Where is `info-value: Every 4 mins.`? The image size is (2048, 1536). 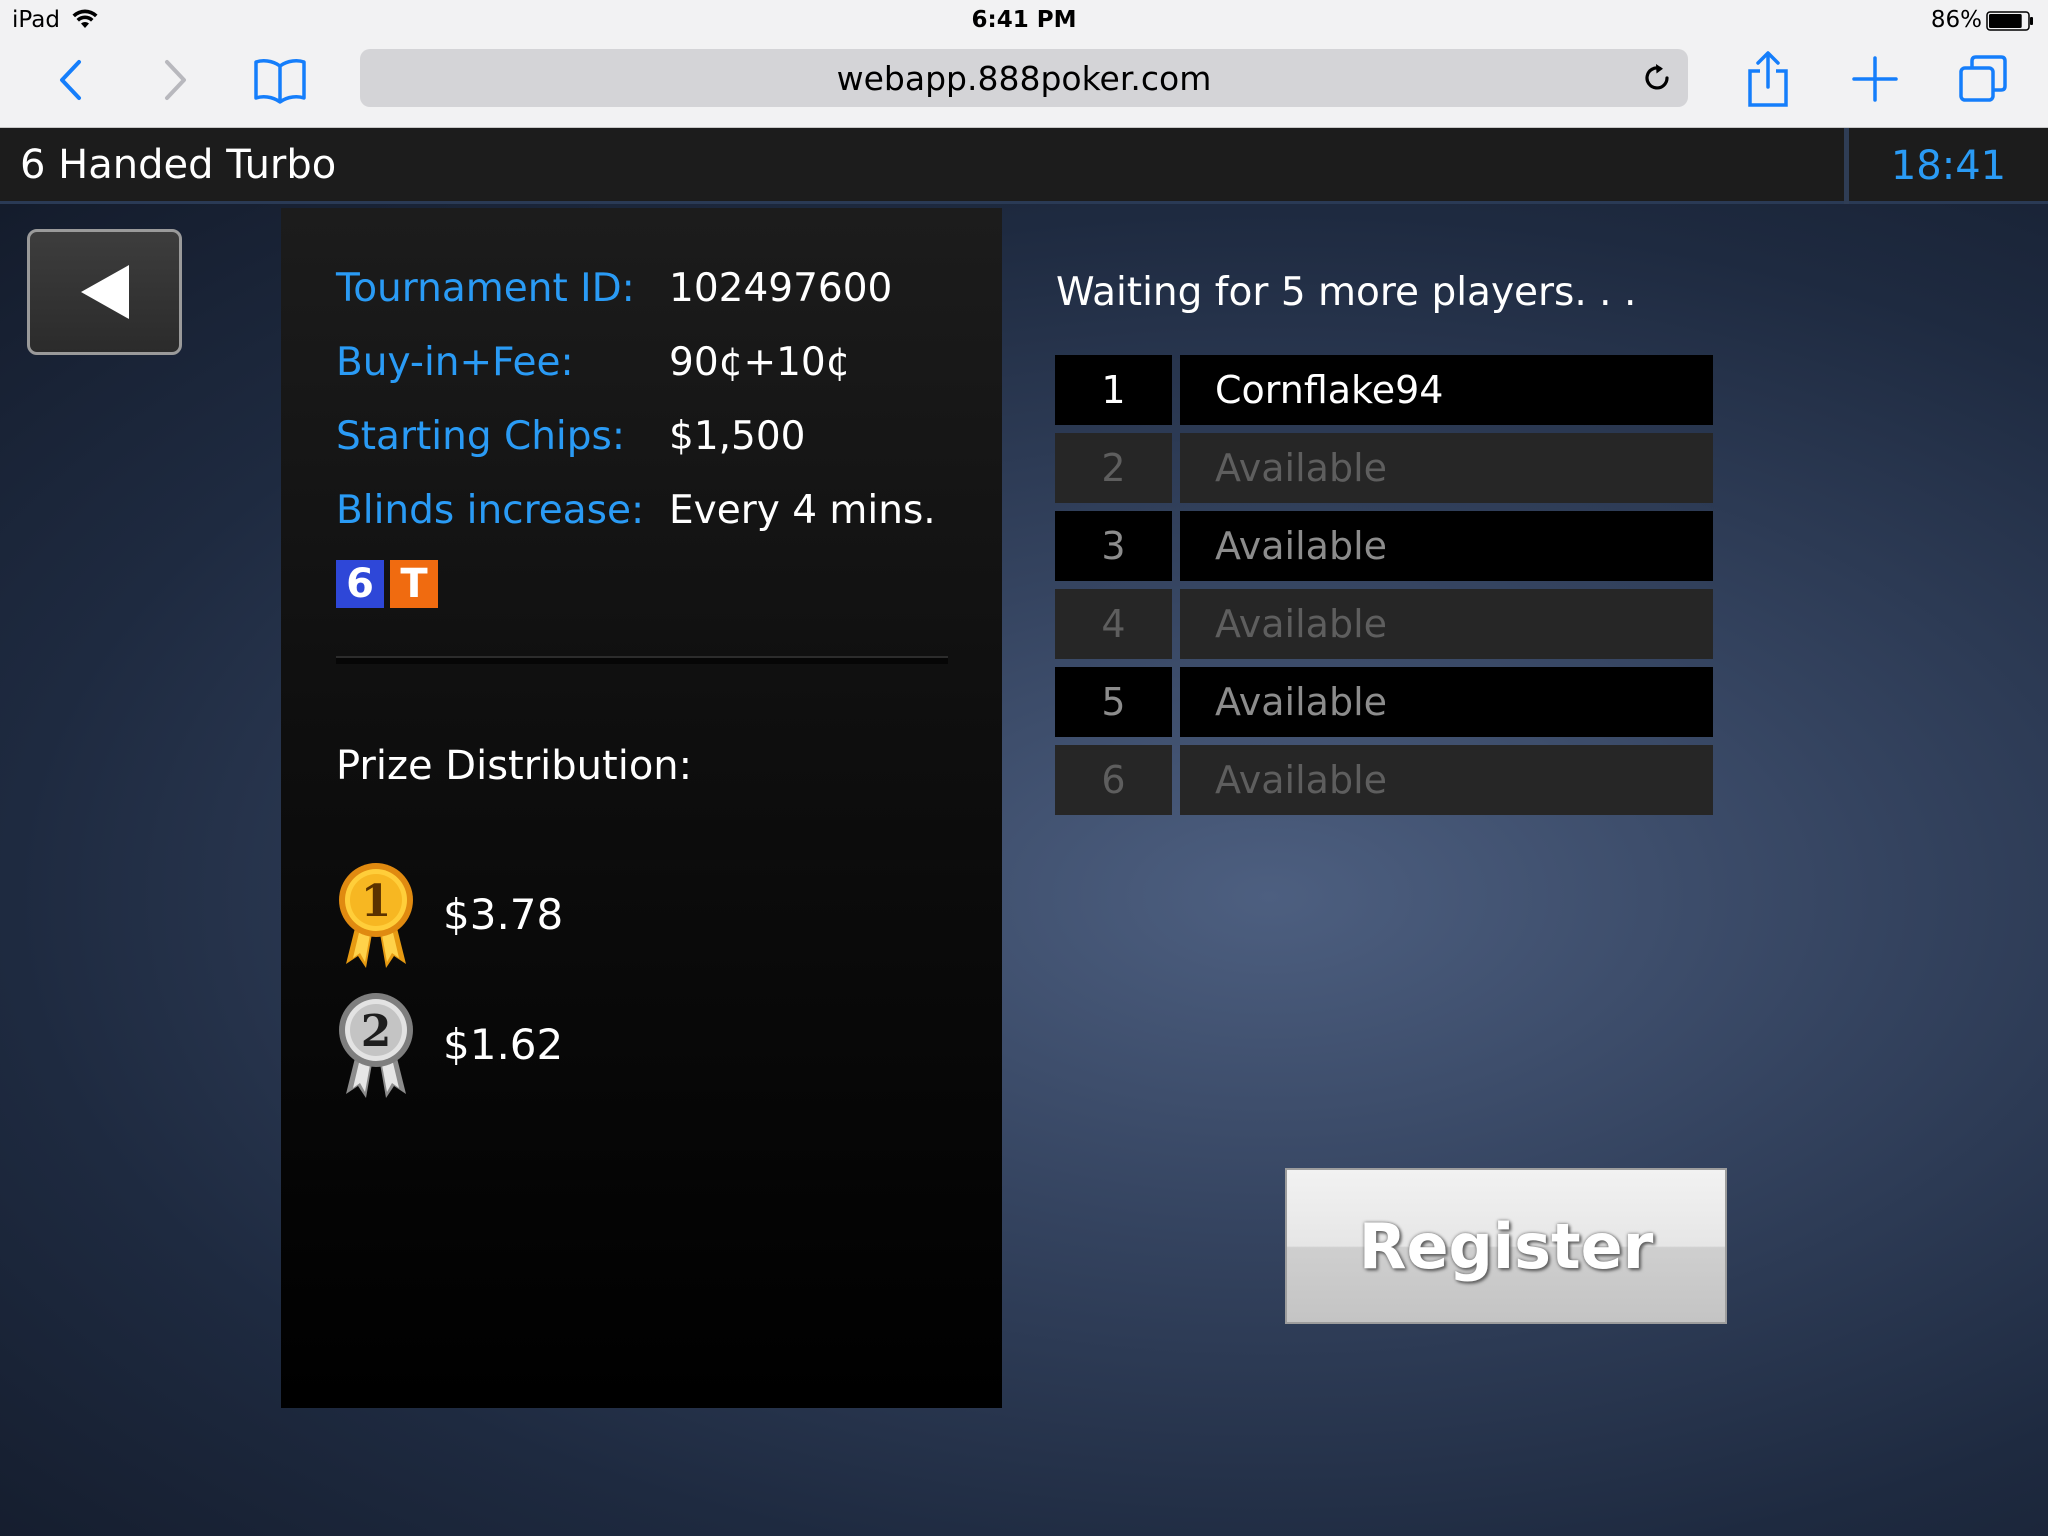
info-value: Every 4 mins. is located at coordinates (802, 510).